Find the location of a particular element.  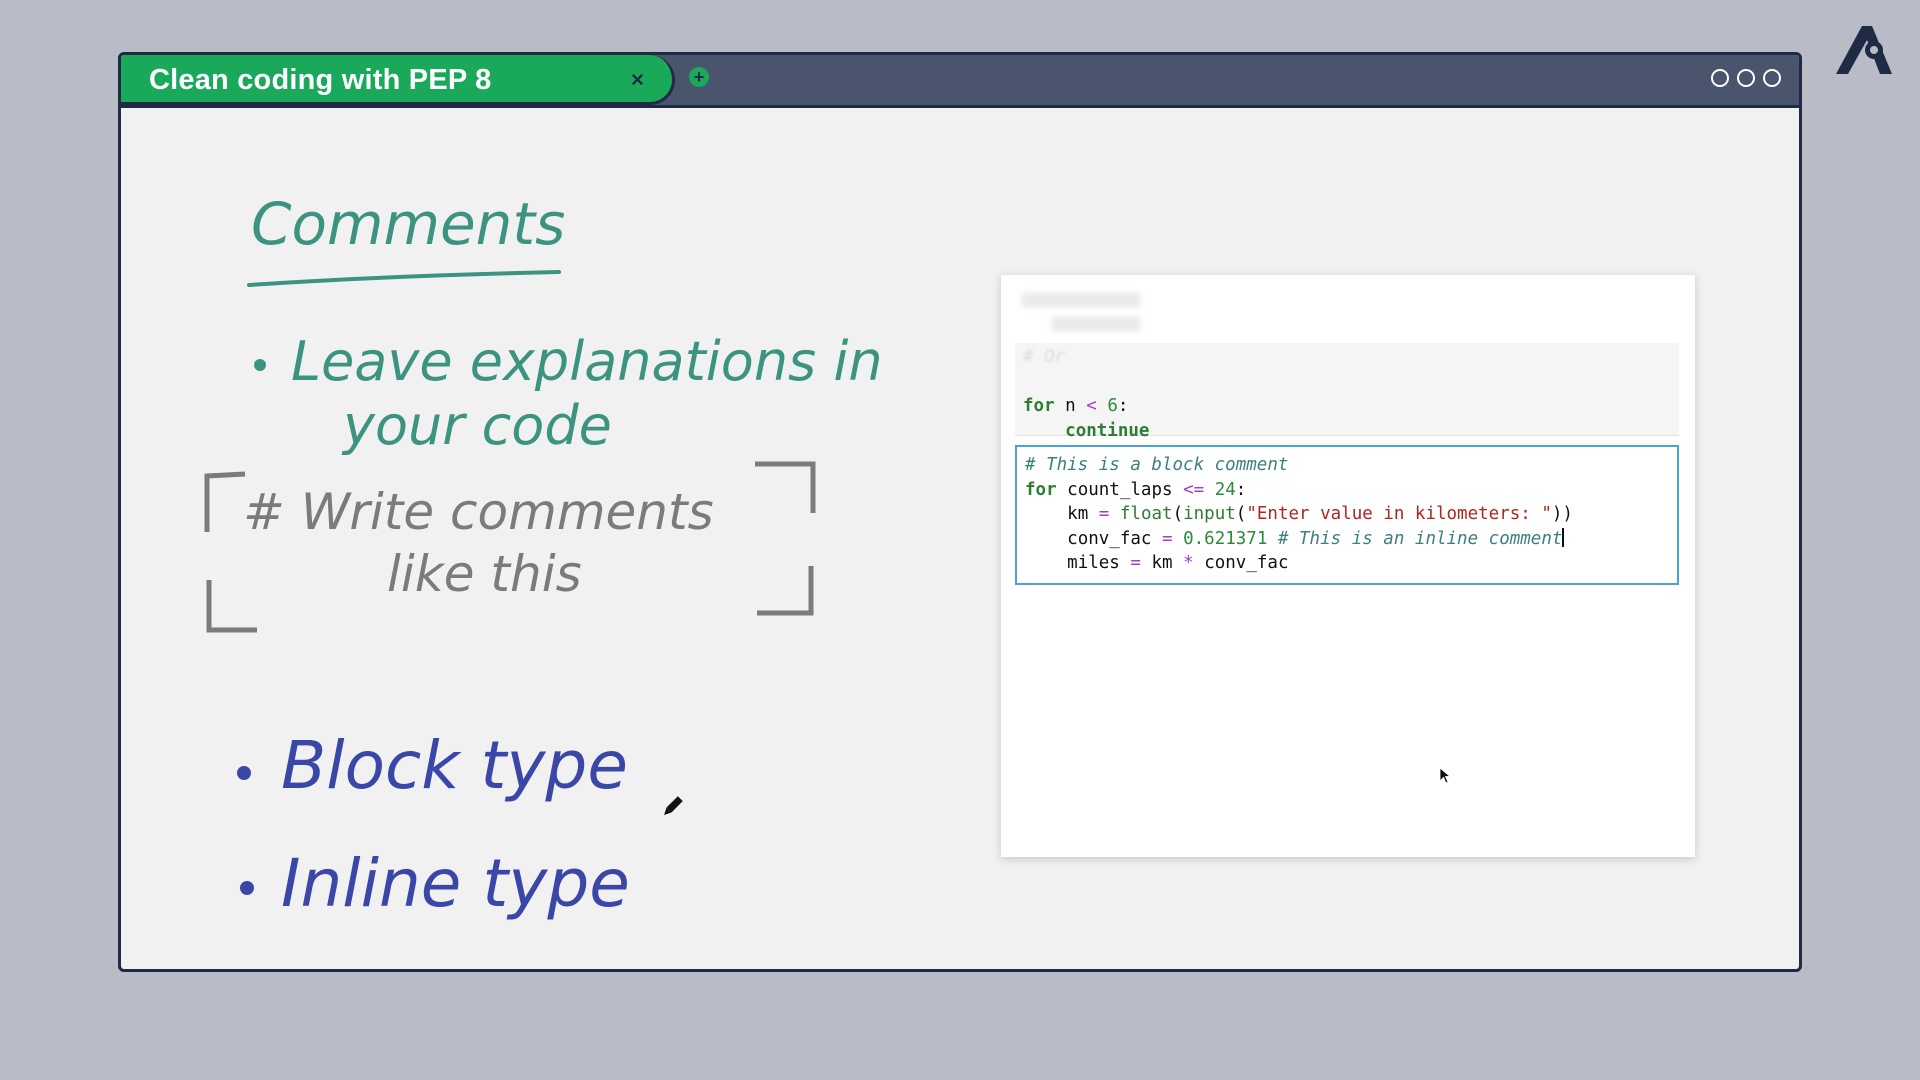

new-tab-plus-icon: + is located at coordinates (699, 77).